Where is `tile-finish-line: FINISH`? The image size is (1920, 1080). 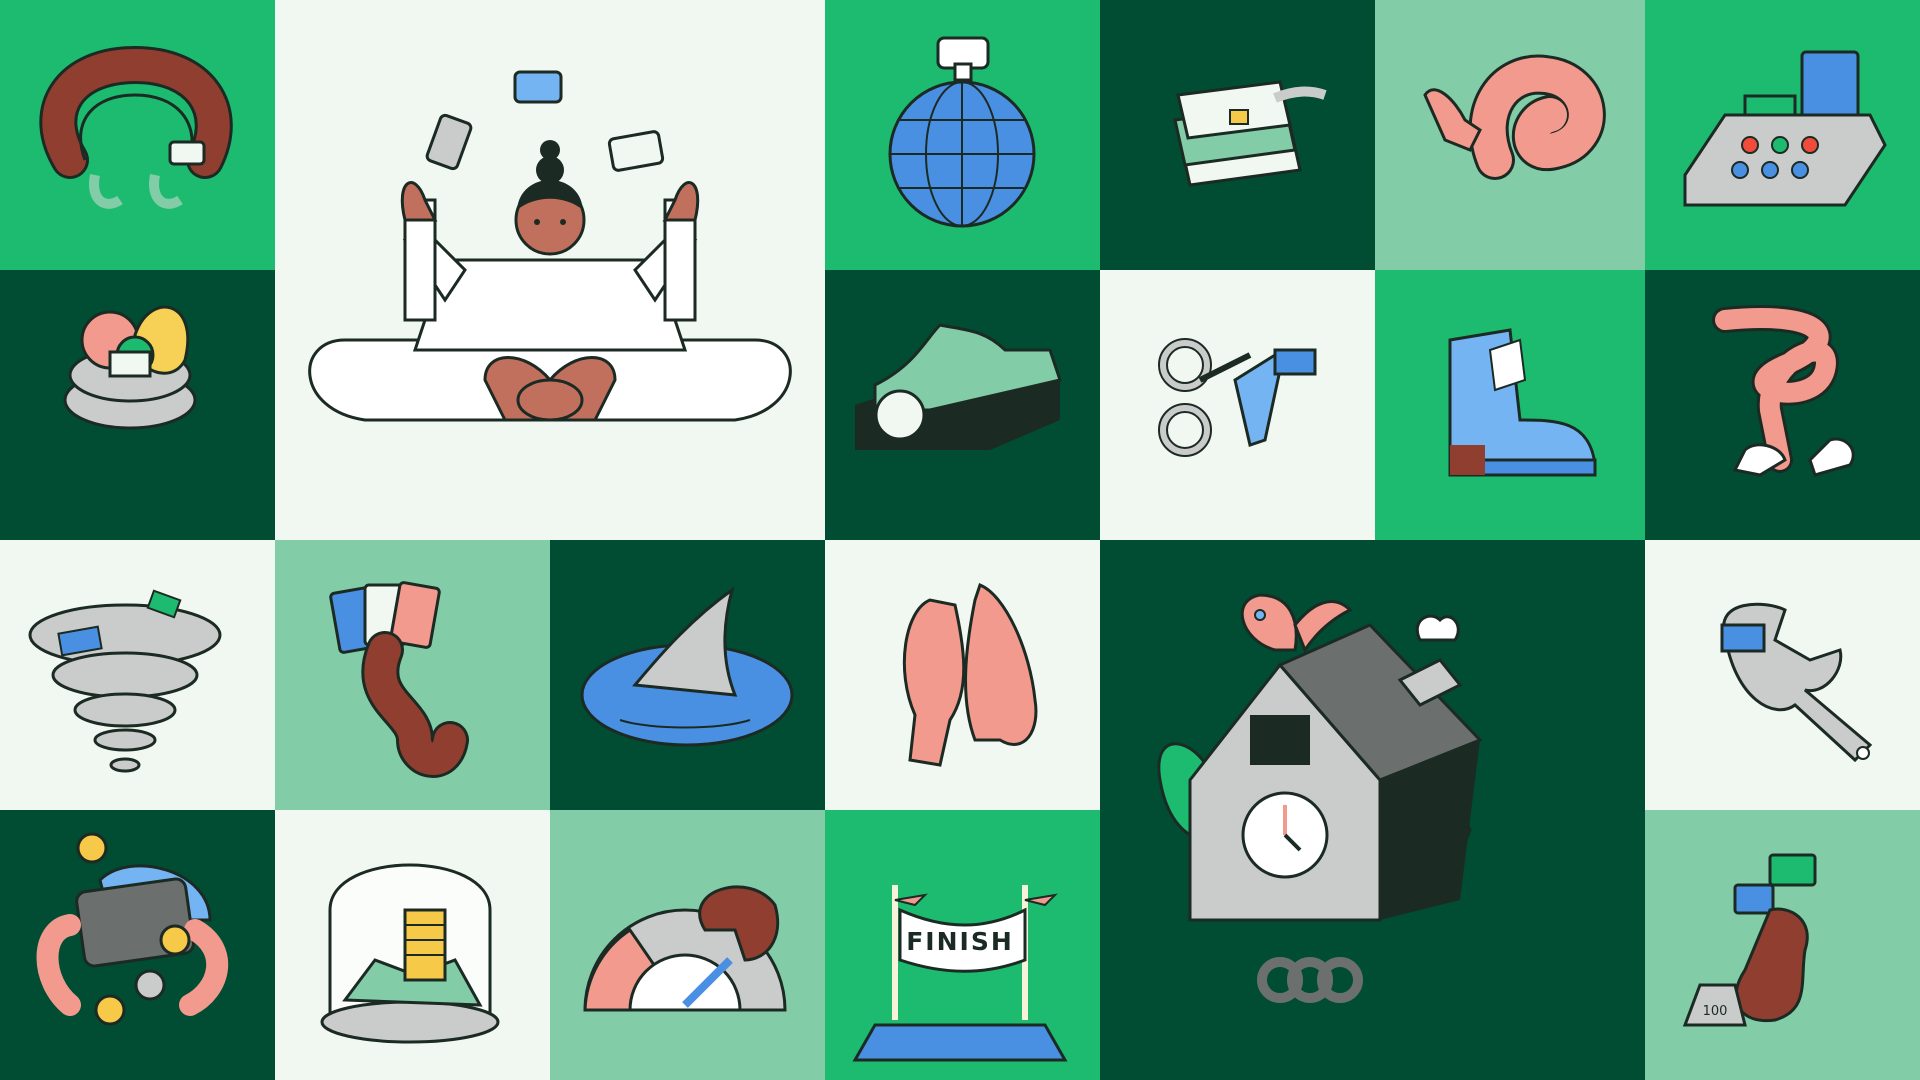
tile-finish-line: FINISH is located at coordinates (962, 945).